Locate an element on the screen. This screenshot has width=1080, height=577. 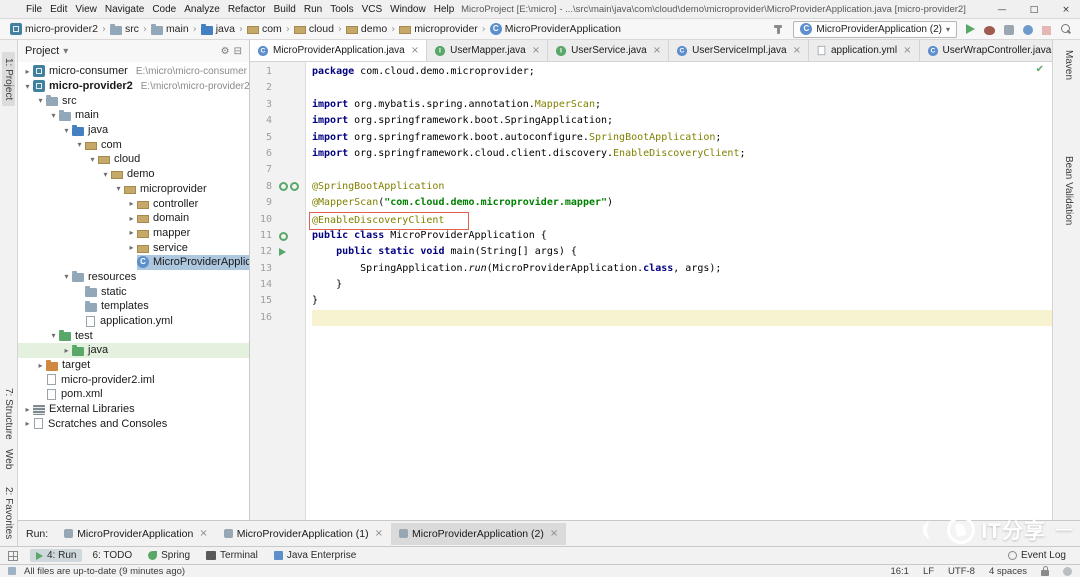
tree-item-controller: ▸ controller is located at coordinates (133, 203).